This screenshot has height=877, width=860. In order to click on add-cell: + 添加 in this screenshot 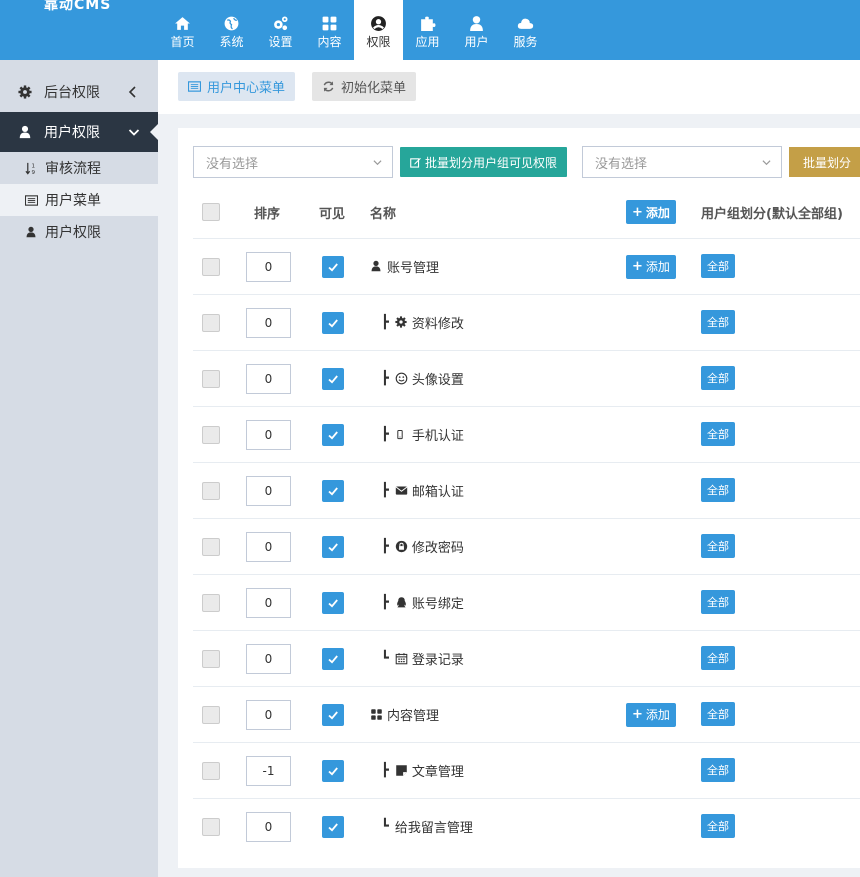, I will do `click(651, 714)`.